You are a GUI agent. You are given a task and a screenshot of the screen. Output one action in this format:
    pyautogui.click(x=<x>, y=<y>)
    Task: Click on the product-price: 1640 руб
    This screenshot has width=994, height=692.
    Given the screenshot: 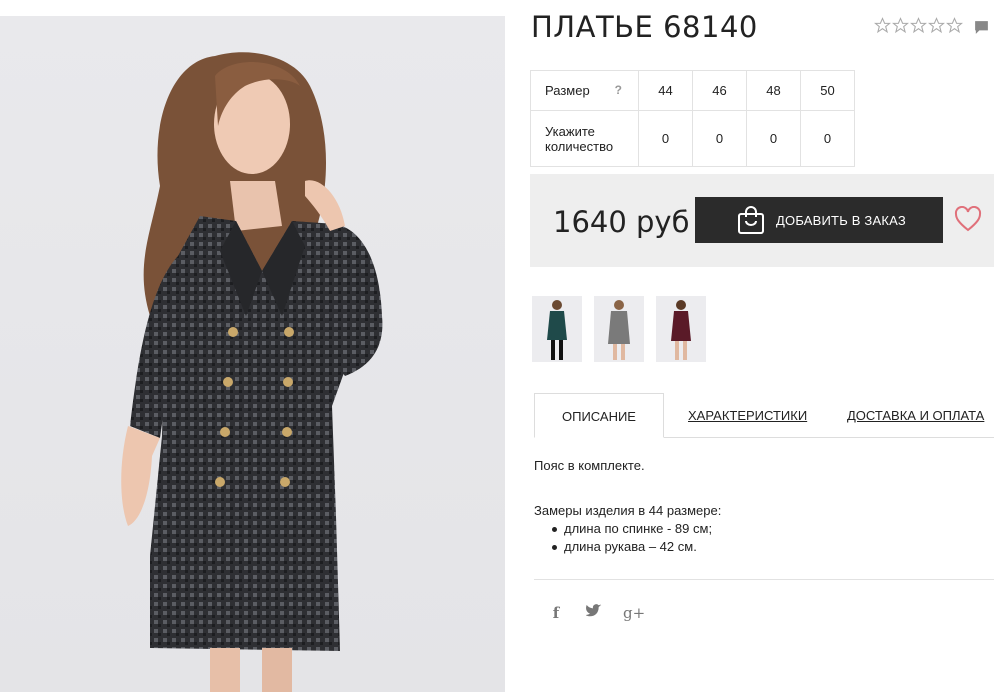 What is the action you would take?
    pyautogui.click(x=621, y=222)
    